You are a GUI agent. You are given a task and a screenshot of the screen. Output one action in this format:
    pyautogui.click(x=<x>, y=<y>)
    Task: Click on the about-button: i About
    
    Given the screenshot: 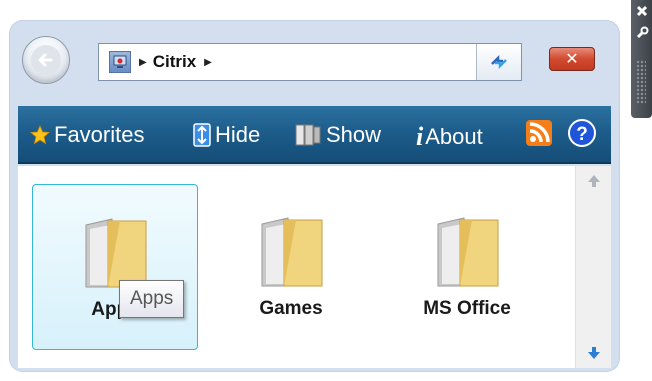 What is the action you would take?
    pyautogui.click(x=449, y=137)
    